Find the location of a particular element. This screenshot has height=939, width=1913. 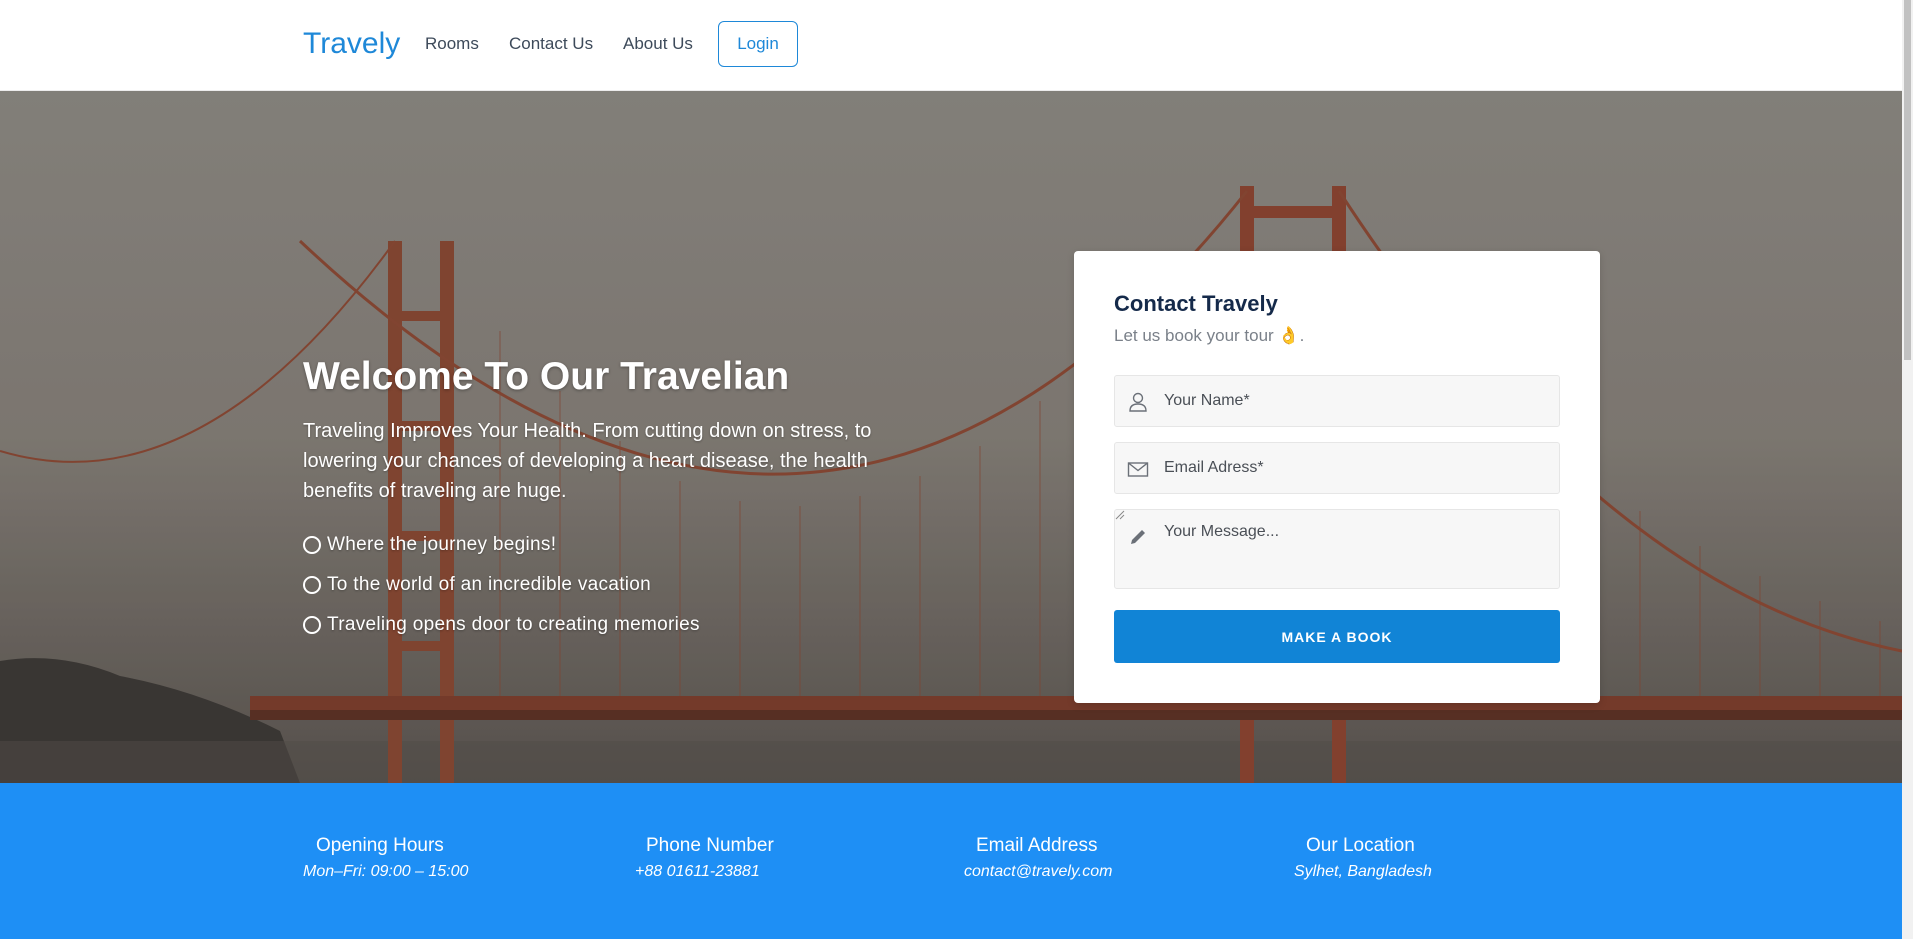

contact-card-title: Contact Travely is located at coordinates (1196, 303).